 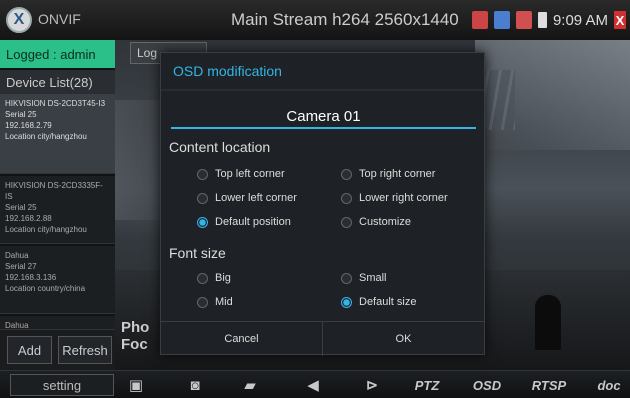 I want to click on refresh-button: Refresh, so click(x=85, y=350).